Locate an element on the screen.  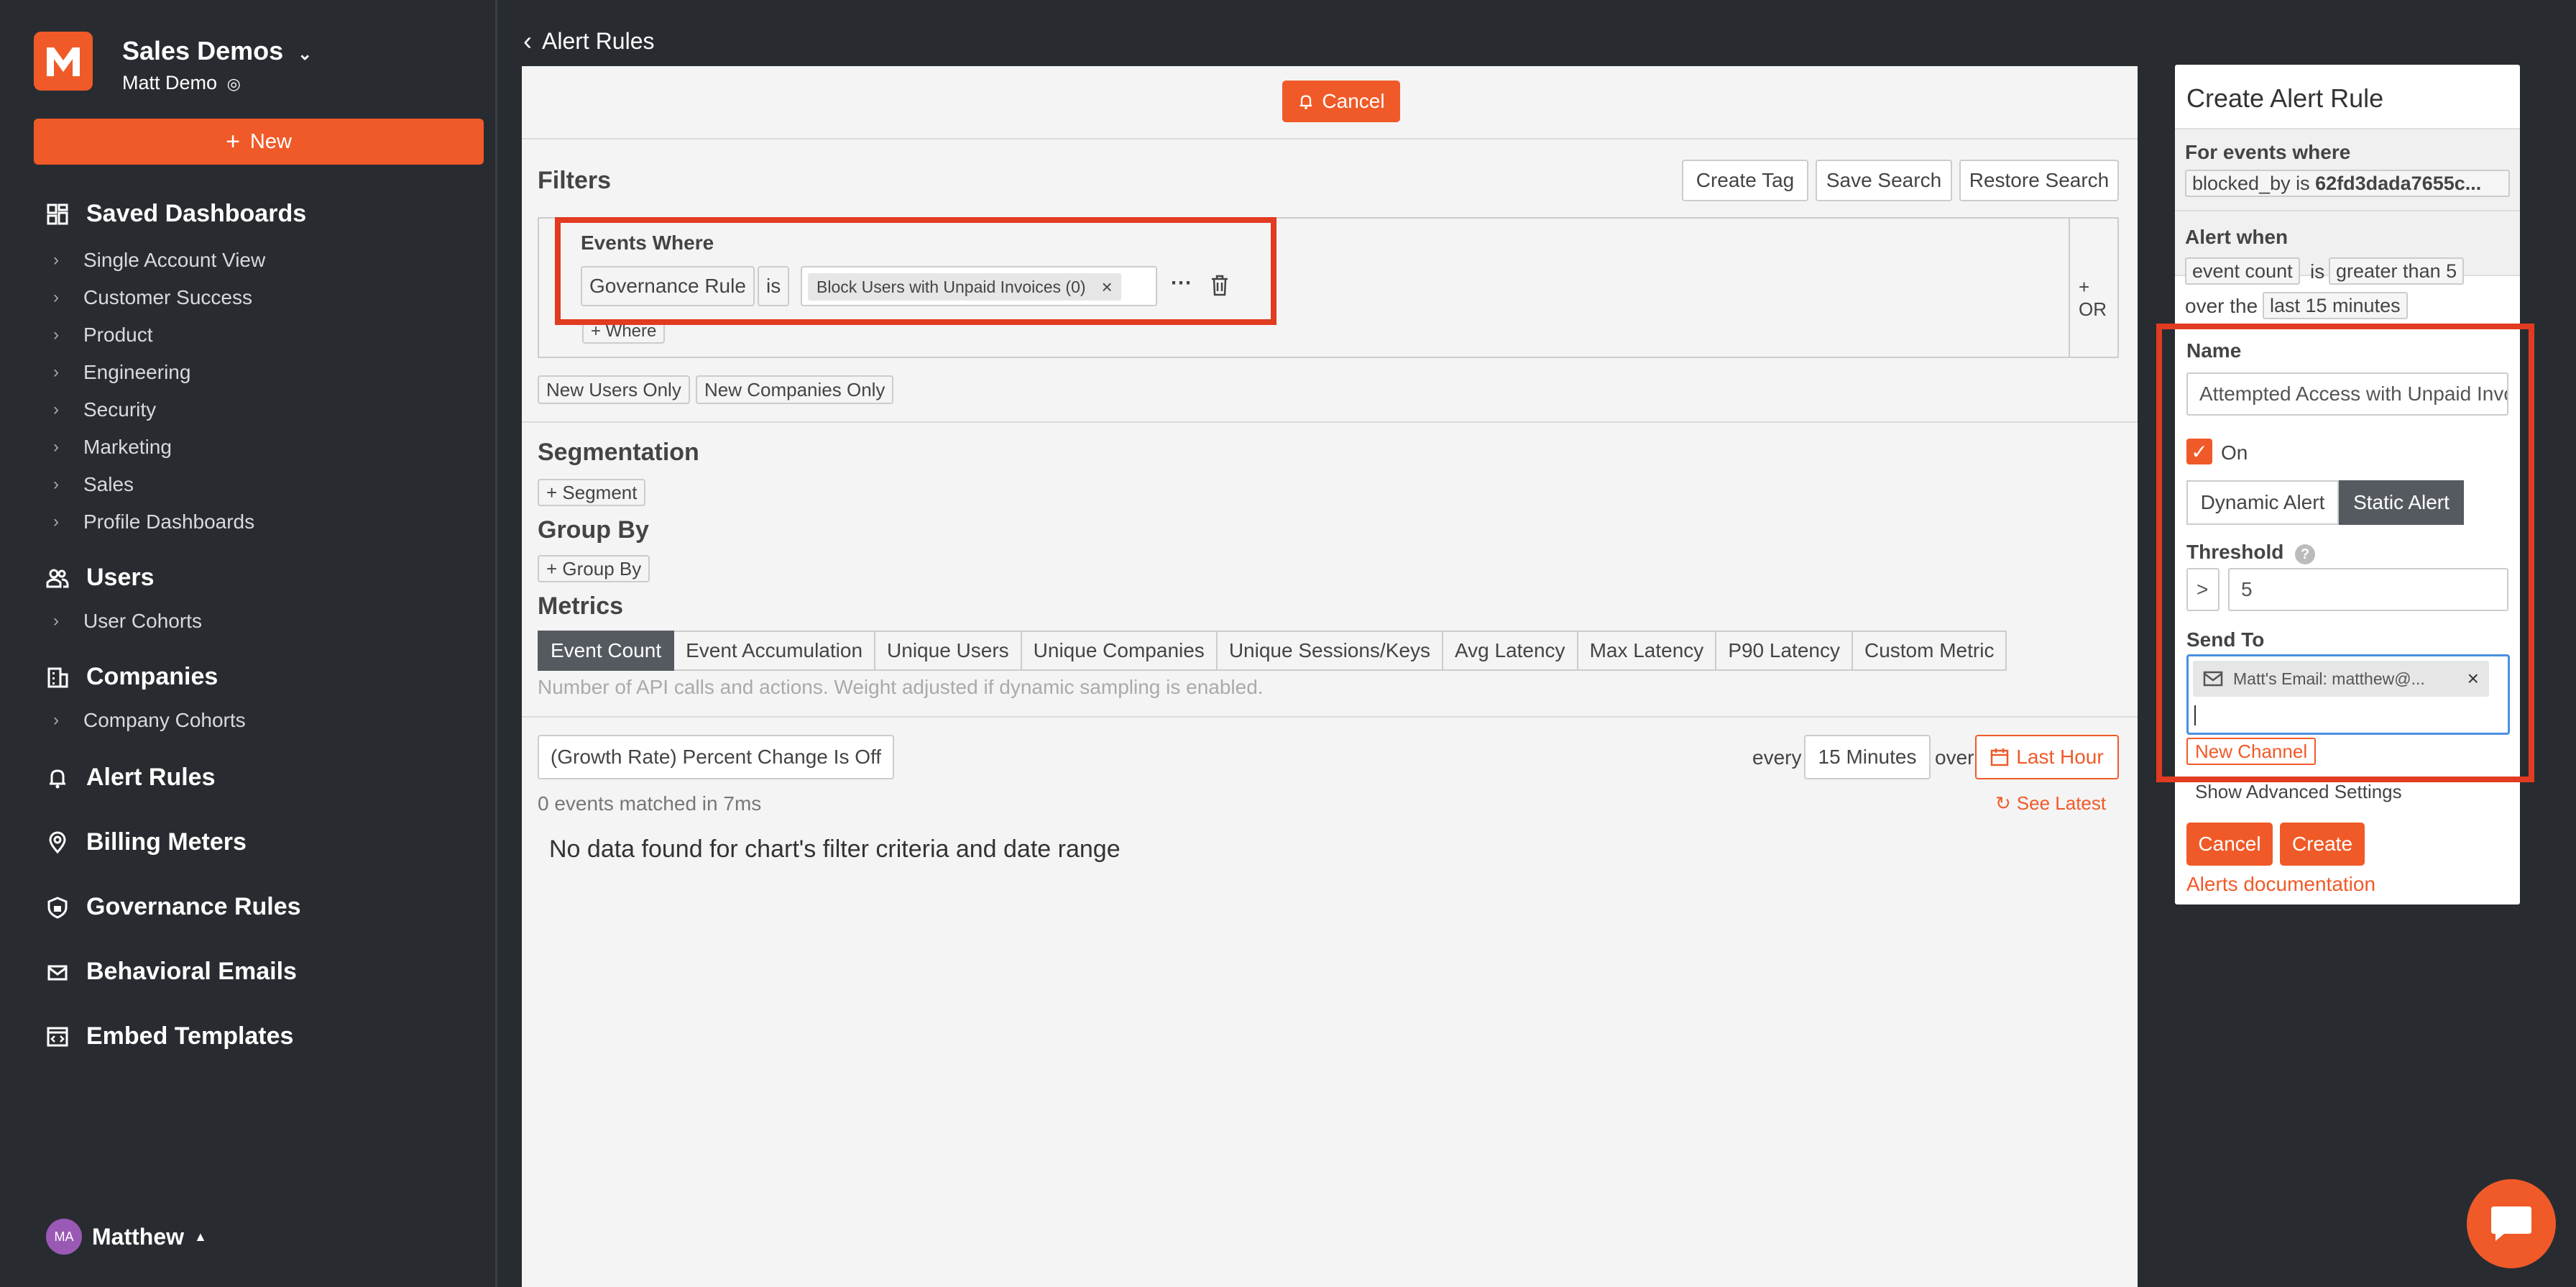
nav-dashboard-item: › Security is located at coordinates (104, 409).